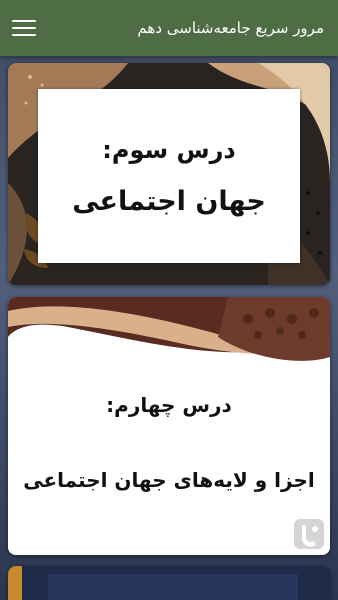 Image resolution: width=338 pixels, height=600 pixels. I want to click on card-background-art, so click(169, 583).